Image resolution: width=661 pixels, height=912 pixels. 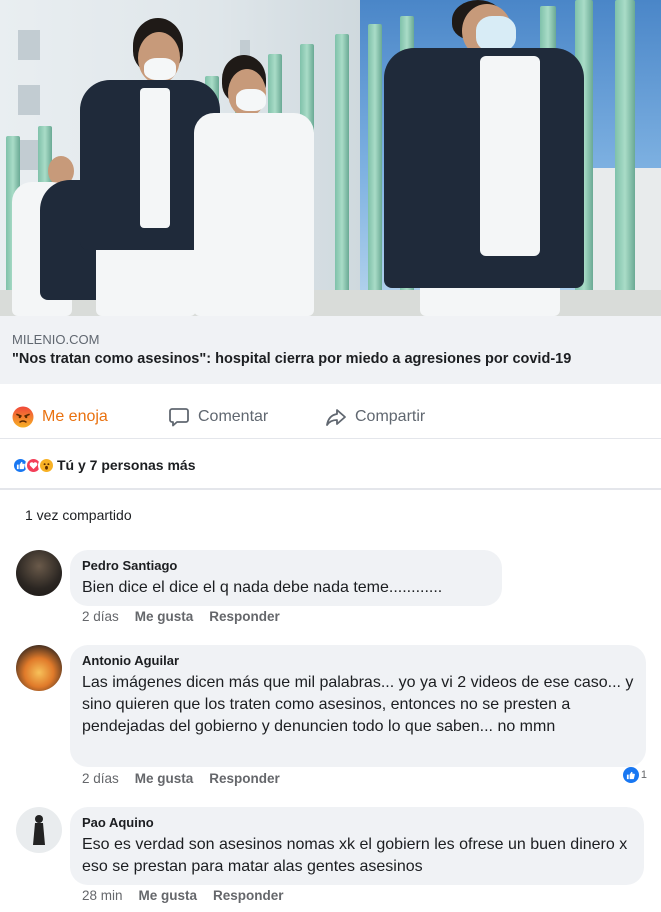 What do you see at coordinates (390, 416) in the screenshot?
I see `share-label: Compartir` at bounding box center [390, 416].